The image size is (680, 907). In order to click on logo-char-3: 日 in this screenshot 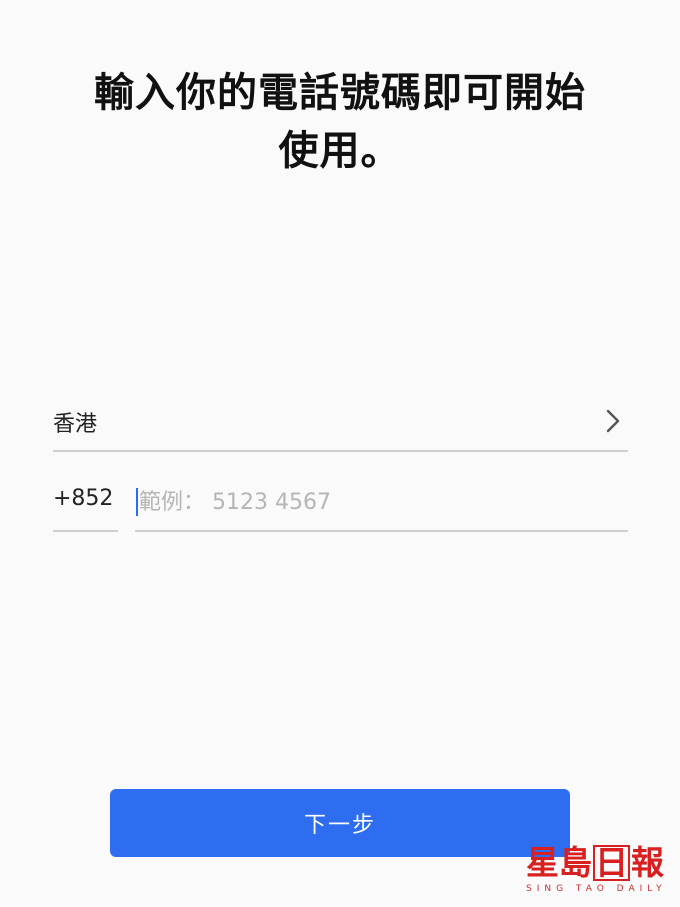, I will do `click(611, 862)`.